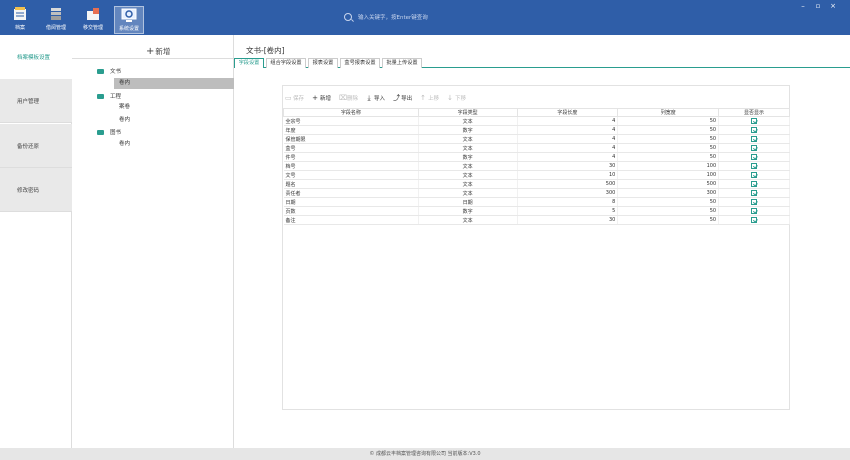 The image size is (850, 460). I want to click on sidebar-item-backup-restore: 备份还原, so click(36, 146).